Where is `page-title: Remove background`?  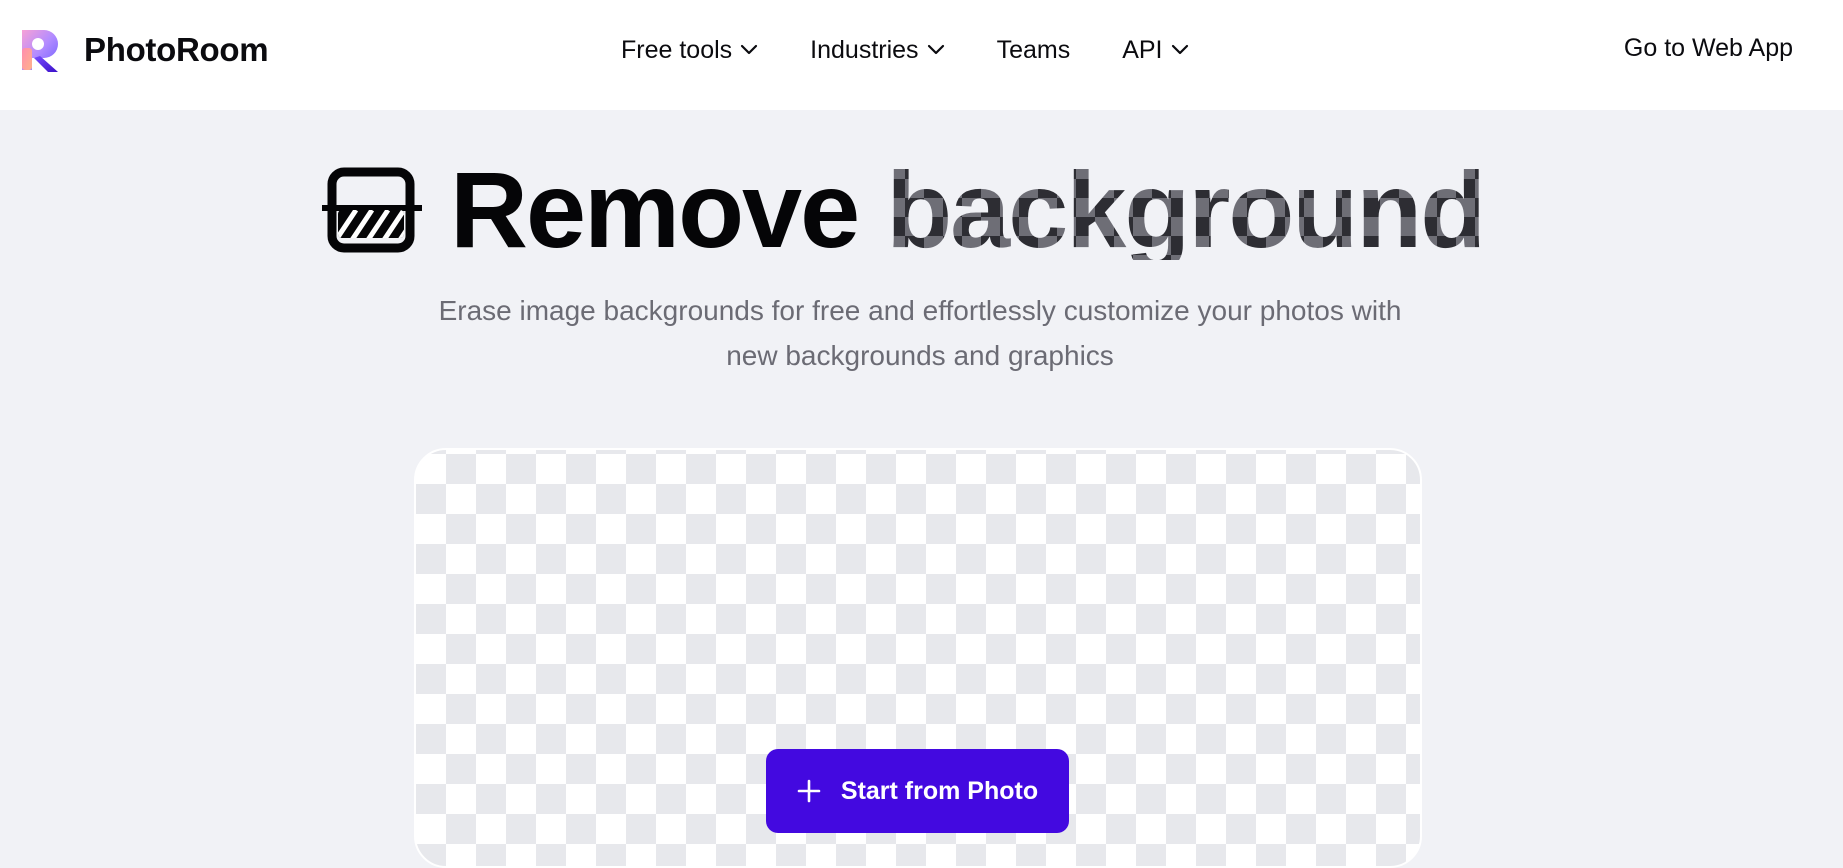 page-title: Remove background is located at coordinates (904, 209).